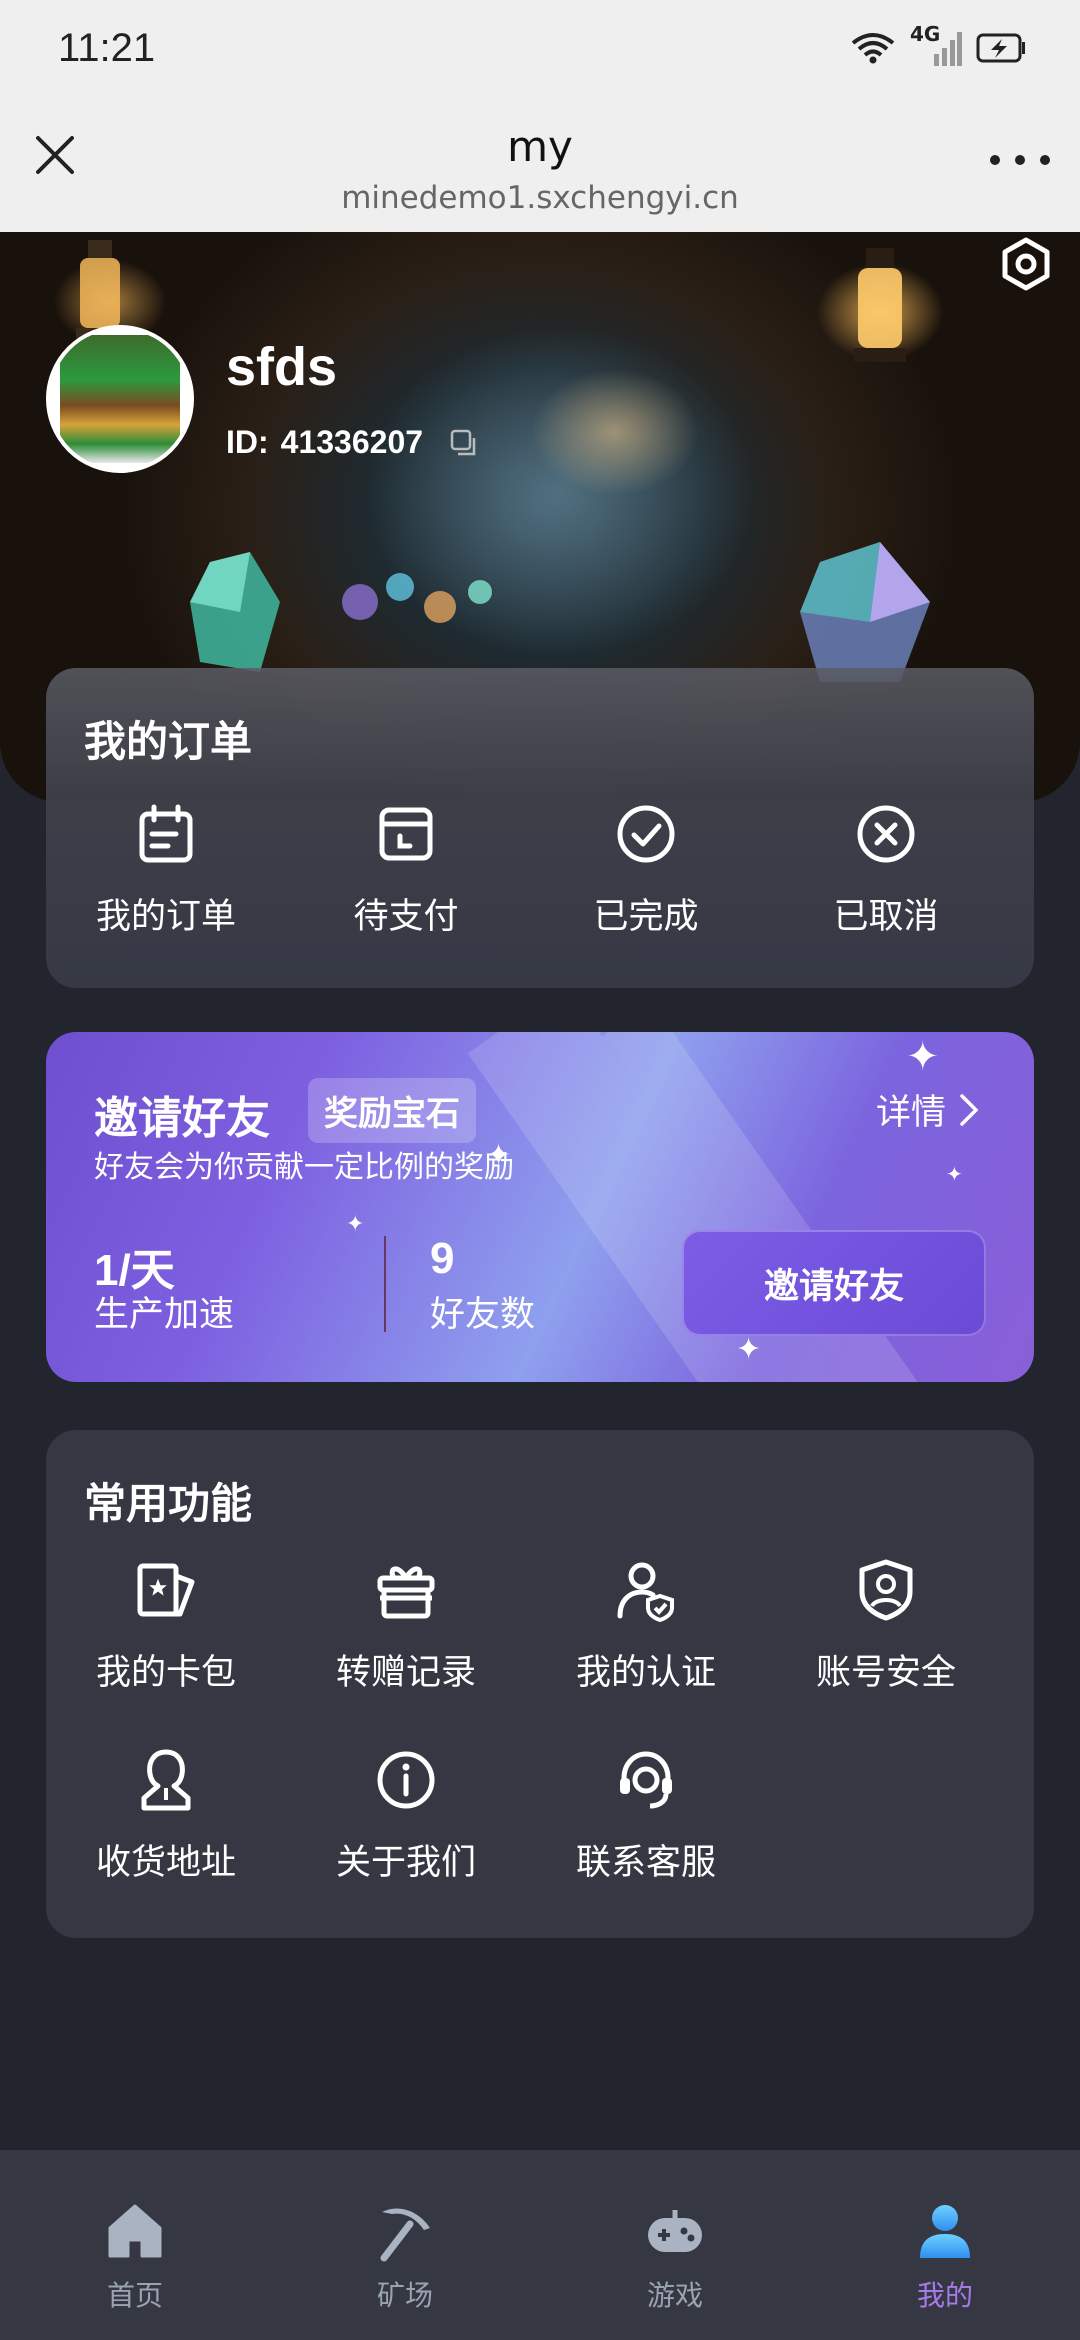 Image resolution: width=1080 pixels, height=2340 pixels. I want to click on nav-label: 矿场, so click(404, 2295).